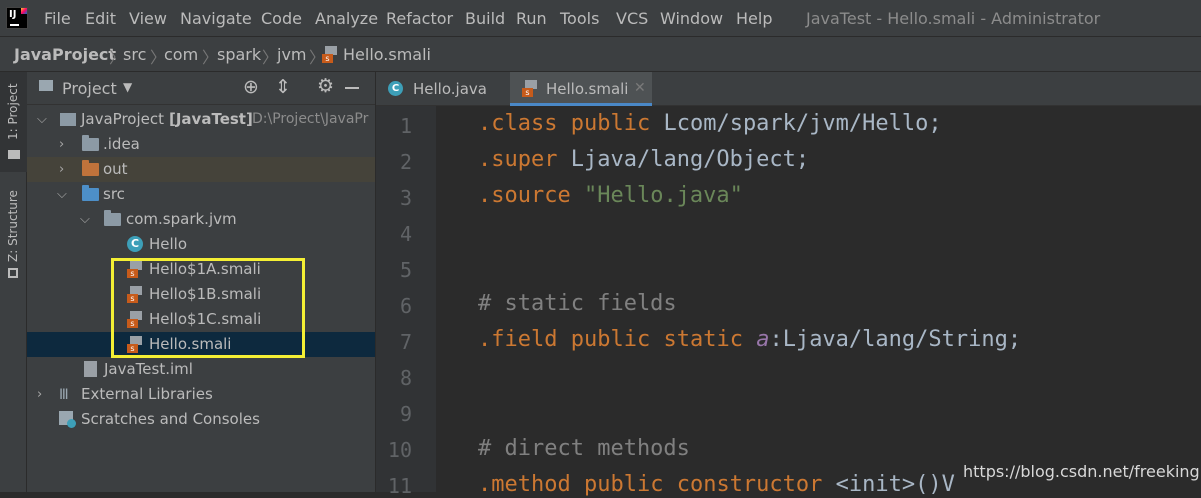 This screenshot has width=1201, height=498. I want to click on source-folder-icon, so click(90, 193).